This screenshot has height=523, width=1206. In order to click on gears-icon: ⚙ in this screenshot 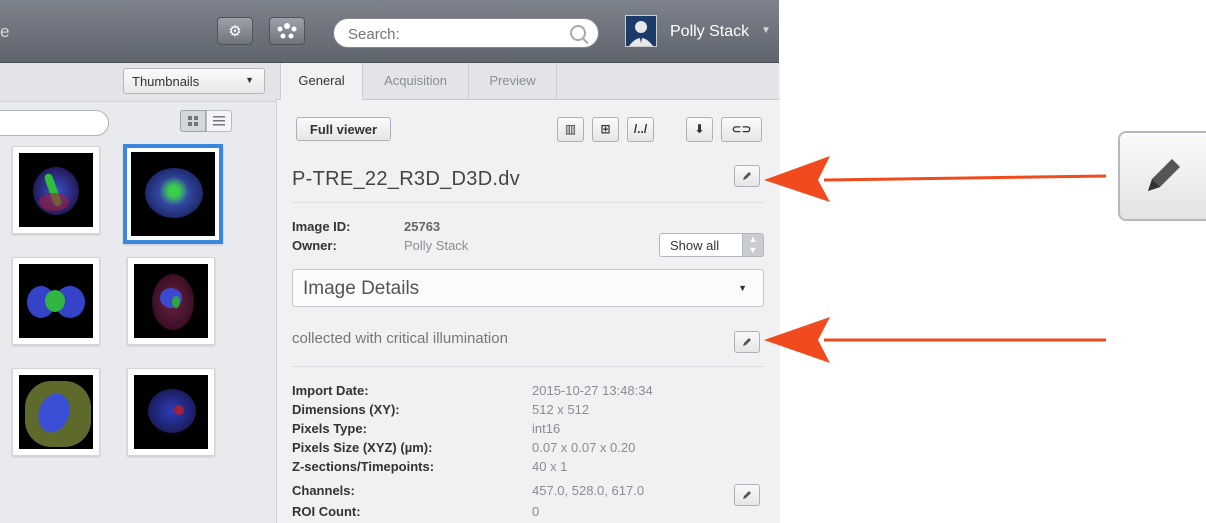, I will do `click(235, 31)`.